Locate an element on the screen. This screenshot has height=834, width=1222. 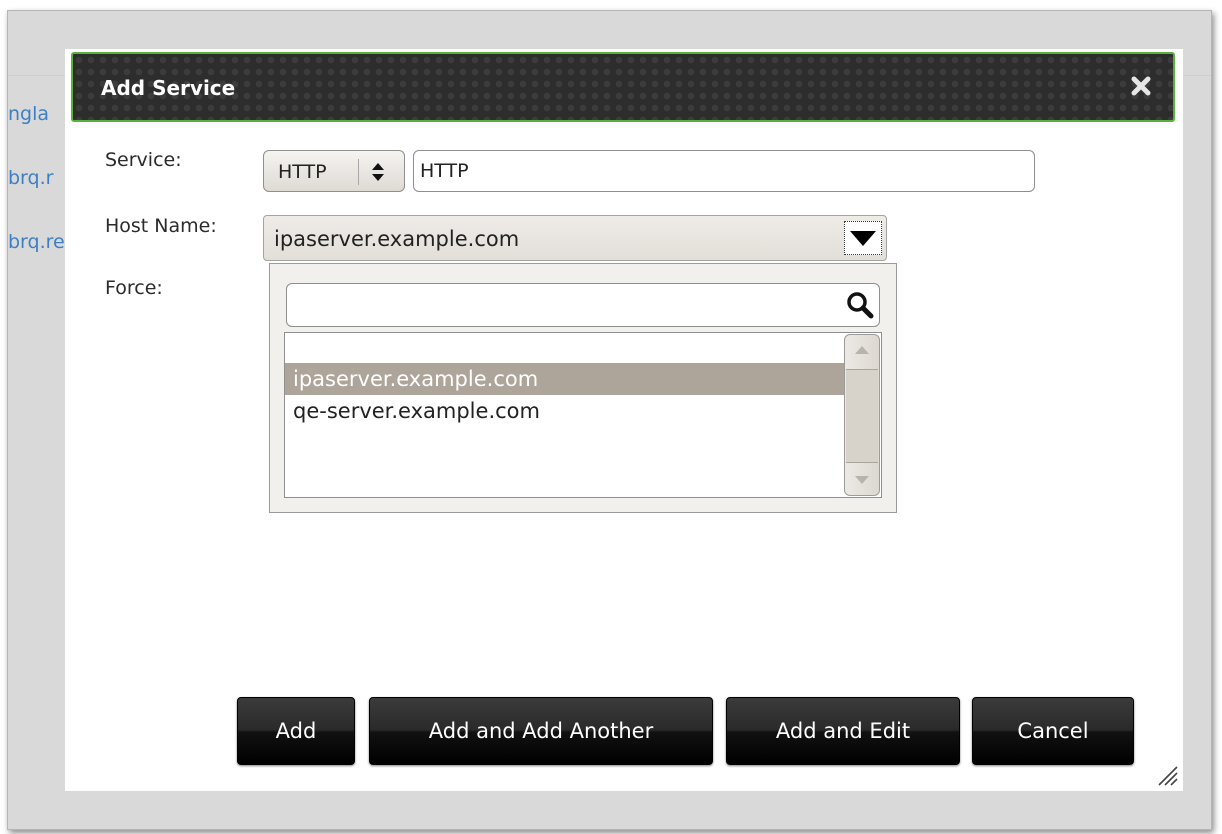
list-item: qe-server.example.com is located at coordinates (564, 411).